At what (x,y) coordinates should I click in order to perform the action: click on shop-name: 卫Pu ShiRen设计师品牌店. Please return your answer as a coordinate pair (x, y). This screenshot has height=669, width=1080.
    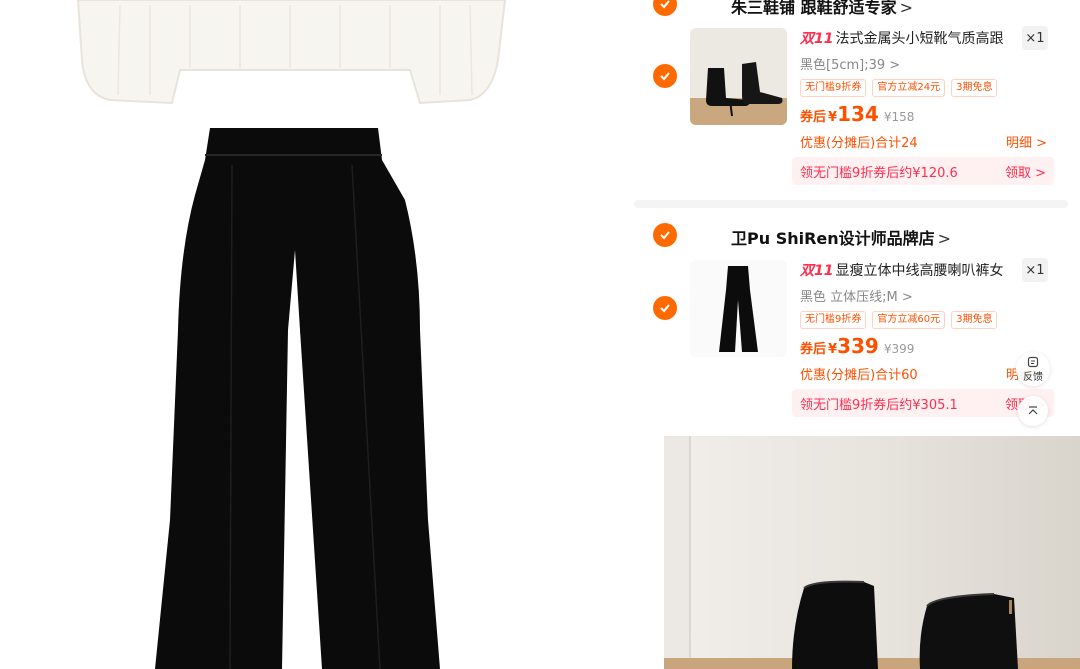
    Looking at the image, I should click on (833, 238).